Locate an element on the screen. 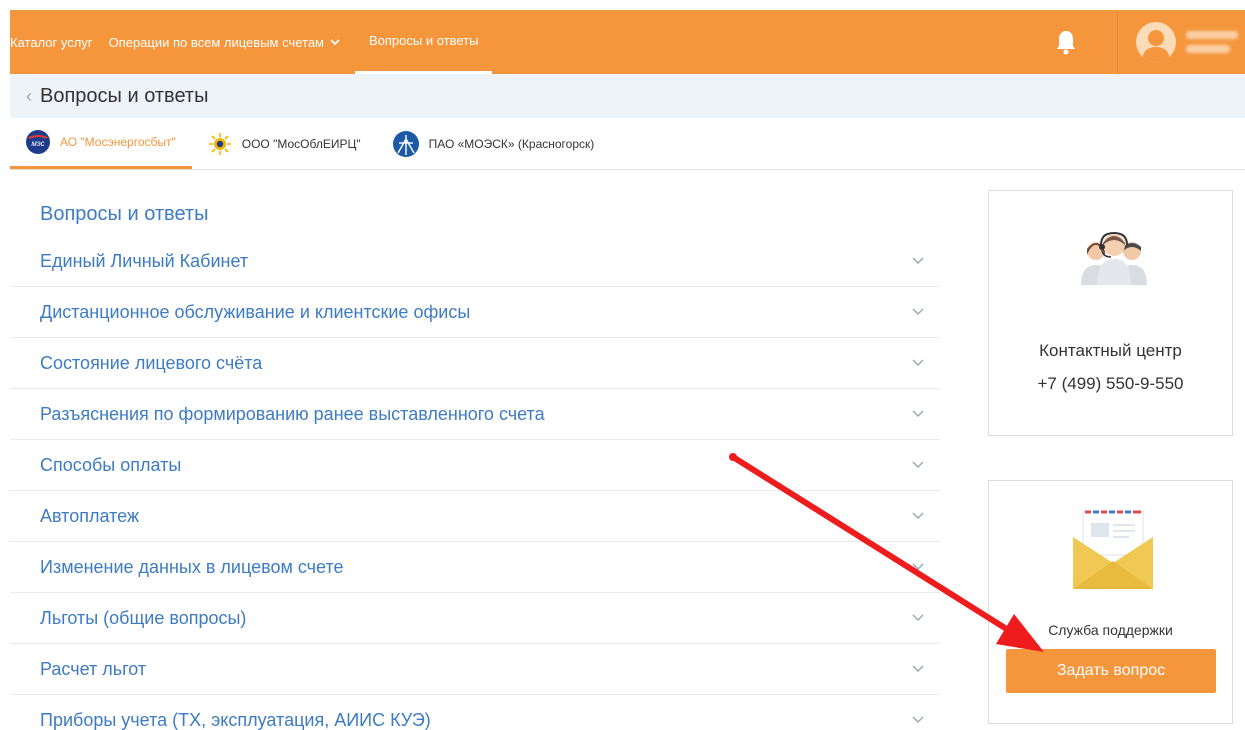 Image resolution: width=1245 pixels, height=730 pixels. faq-item-label: Автоплатеж is located at coordinates (89, 515).